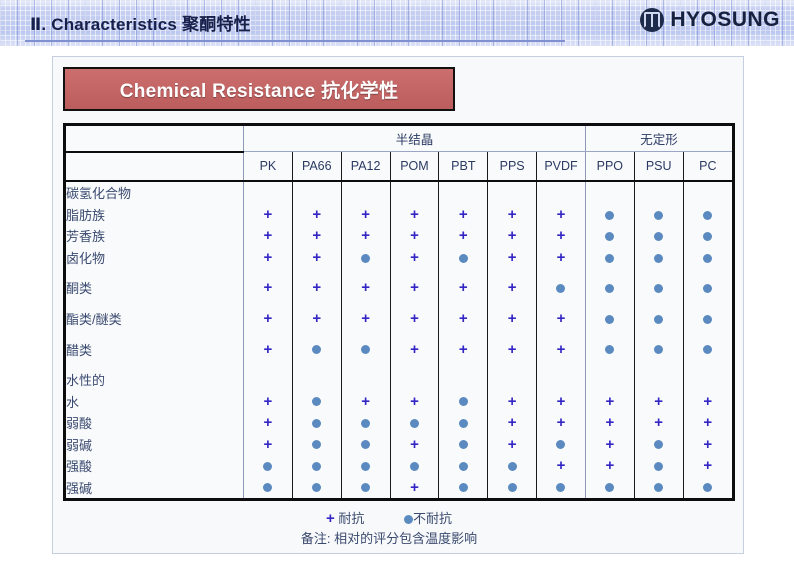  Describe the element at coordinates (86, 237) in the screenshot. I see `row-label: 芳香族` at that location.